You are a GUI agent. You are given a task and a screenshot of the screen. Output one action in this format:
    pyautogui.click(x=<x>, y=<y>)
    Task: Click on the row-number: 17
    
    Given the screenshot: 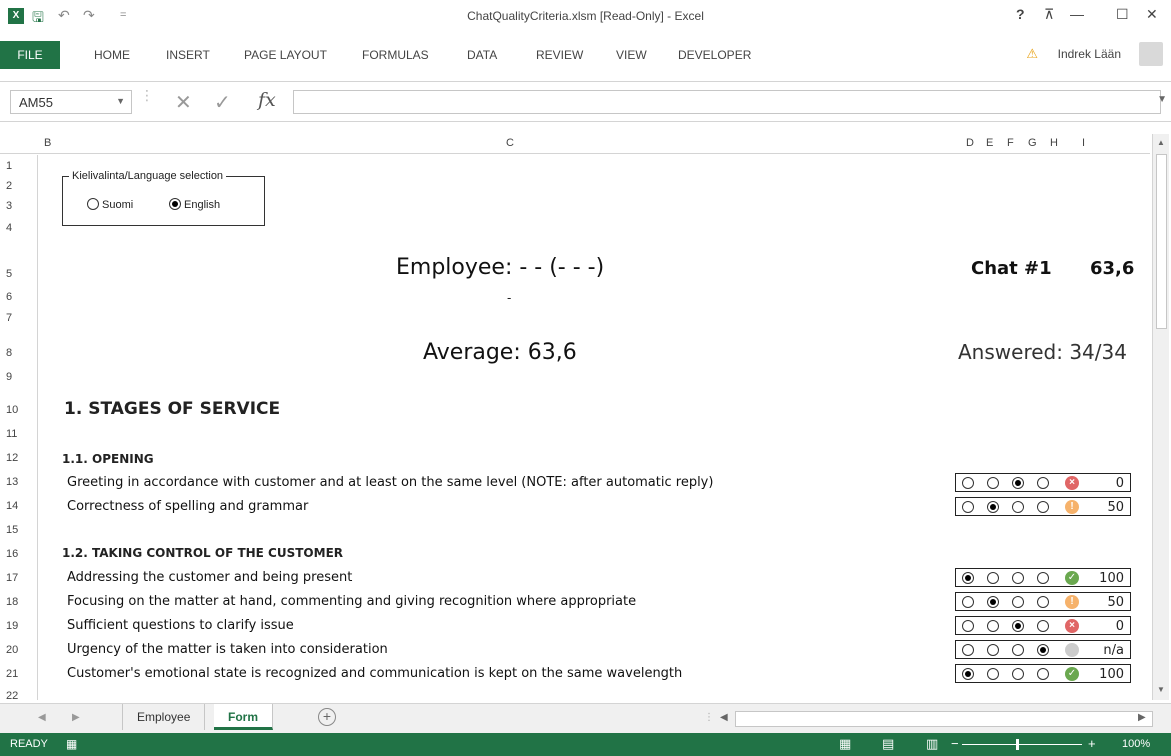 What is the action you would take?
    pyautogui.click(x=12, y=578)
    